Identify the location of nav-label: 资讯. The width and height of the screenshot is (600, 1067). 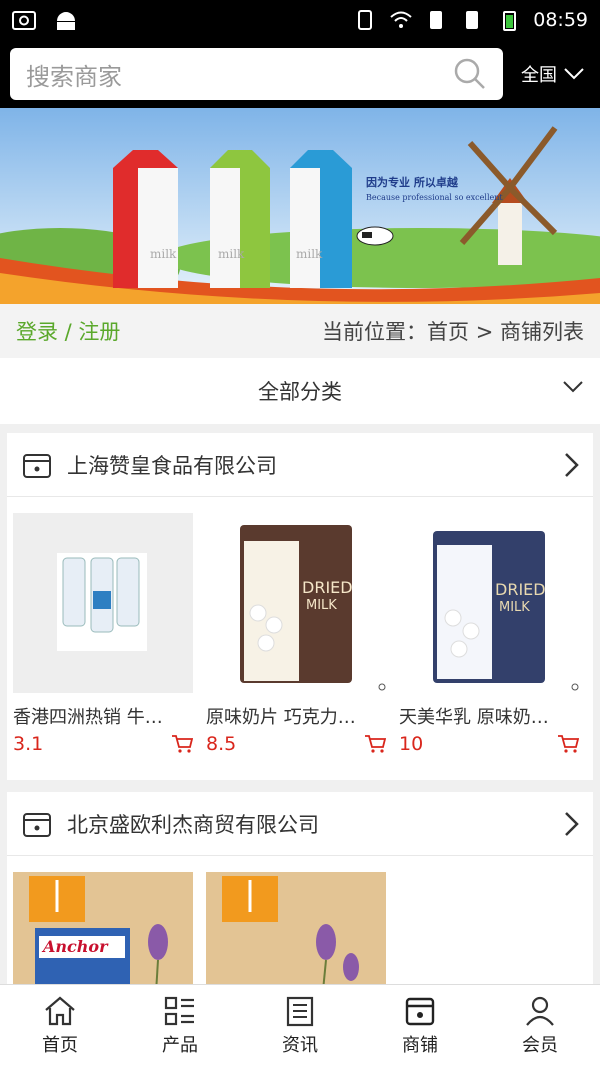
(300, 1045).